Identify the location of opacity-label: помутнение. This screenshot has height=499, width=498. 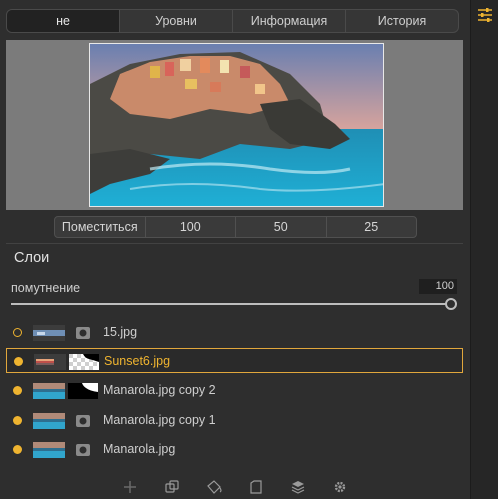
(46, 288).